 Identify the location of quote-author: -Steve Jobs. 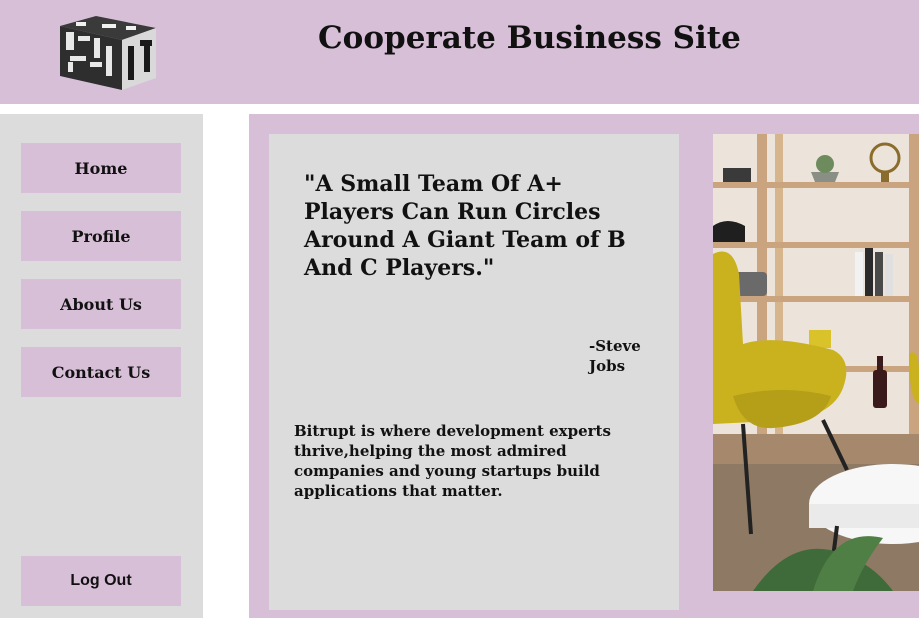
(615, 356).